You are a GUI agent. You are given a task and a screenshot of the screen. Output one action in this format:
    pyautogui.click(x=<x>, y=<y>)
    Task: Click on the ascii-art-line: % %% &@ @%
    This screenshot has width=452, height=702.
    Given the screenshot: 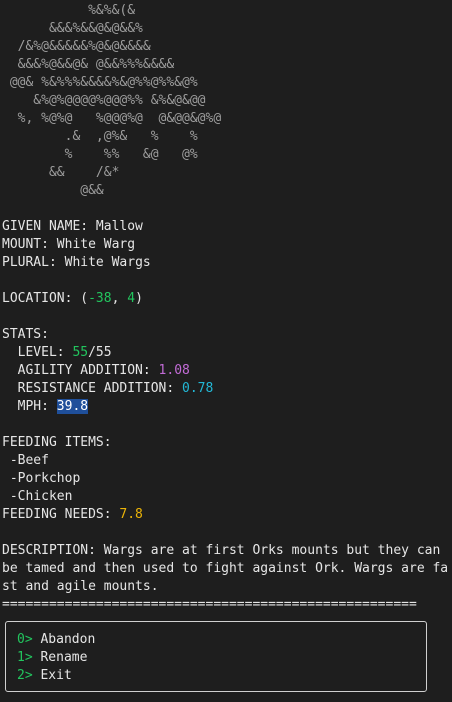 What is the action you would take?
    pyautogui.click(x=100, y=154)
    